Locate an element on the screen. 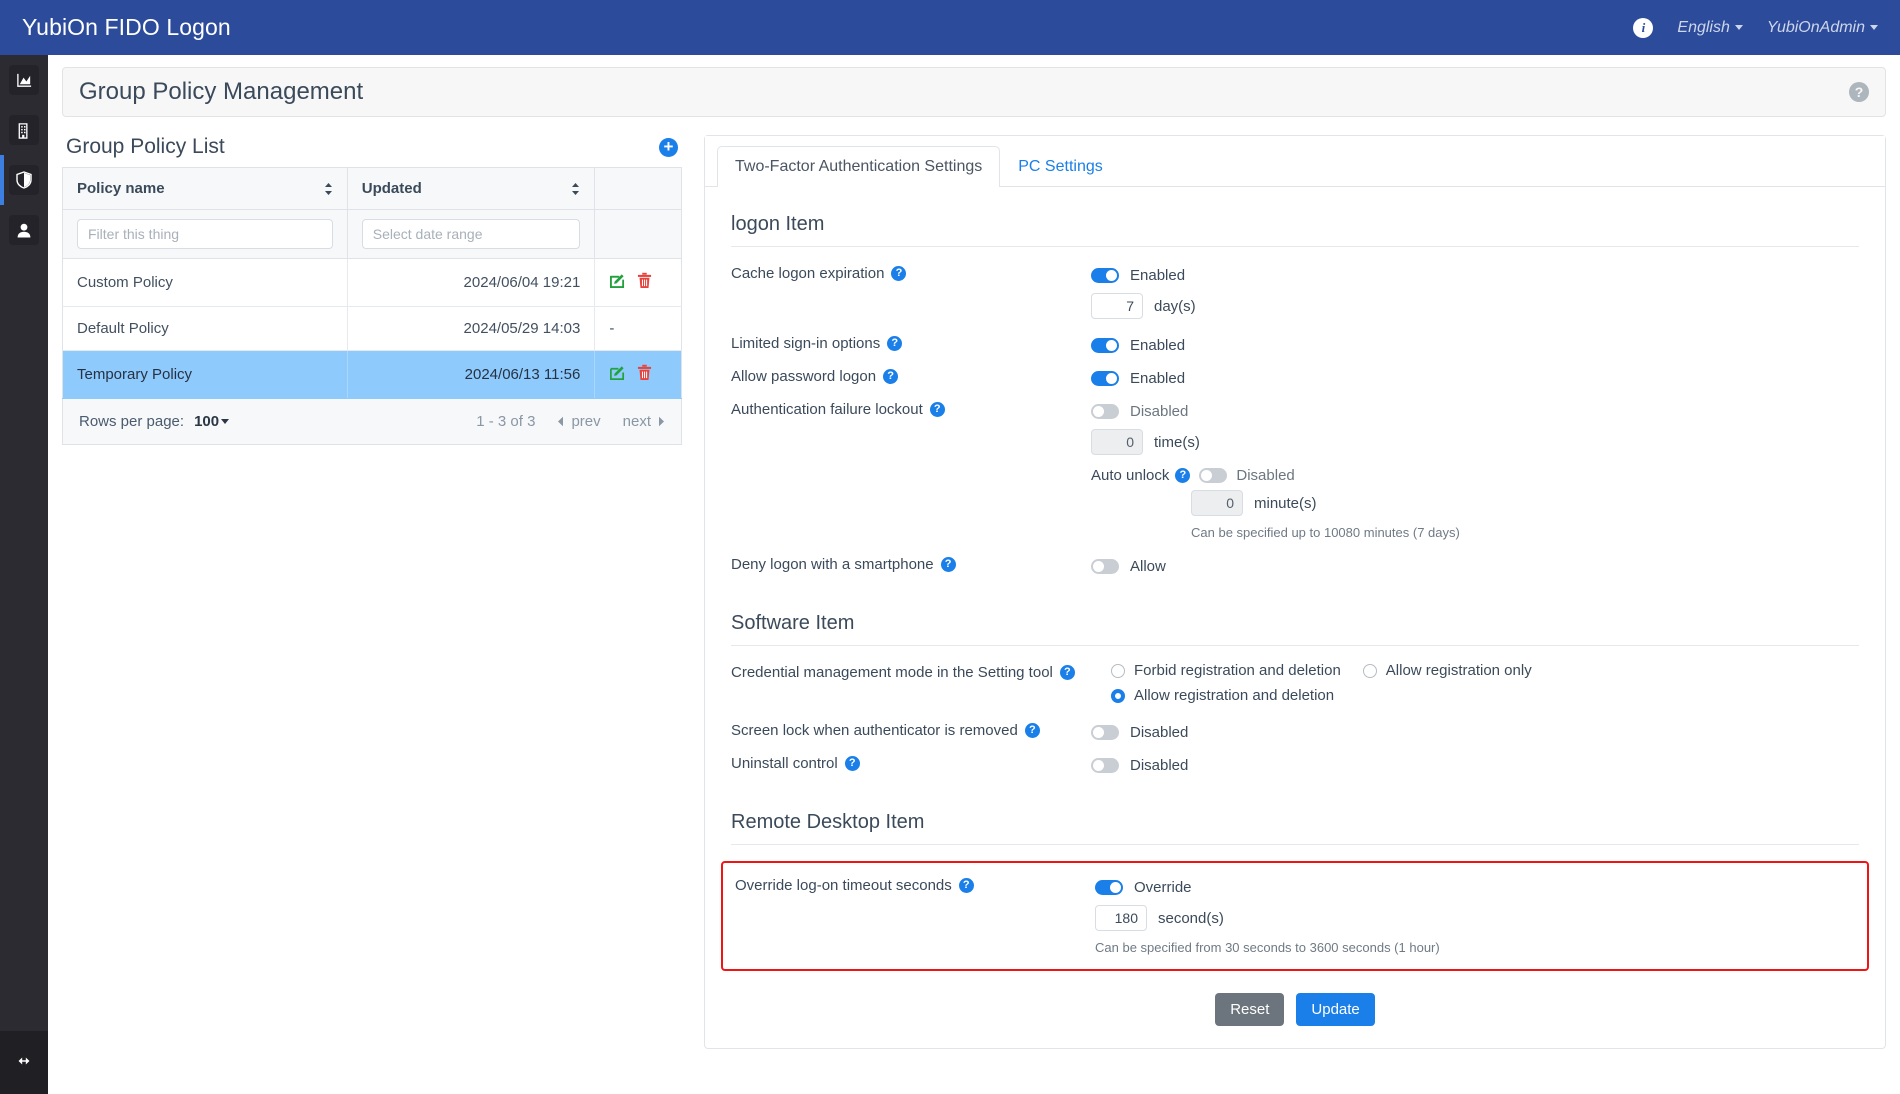 This screenshot has width=1900, height=1094. label-text: Deny logon with a smartphone is located at coordinates (832, 564).